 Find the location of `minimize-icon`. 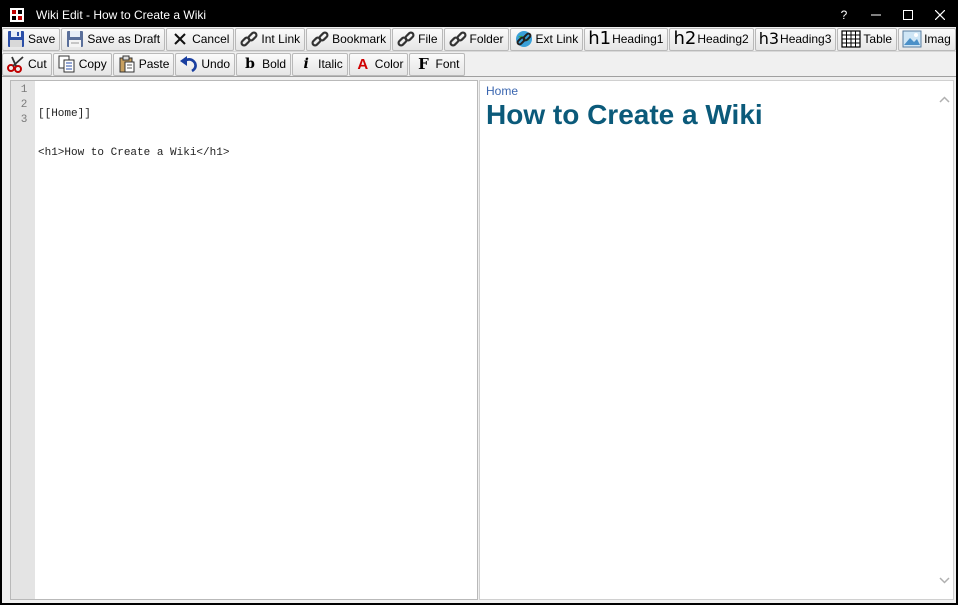

minimize-icon is located at coordinates (876, 14).